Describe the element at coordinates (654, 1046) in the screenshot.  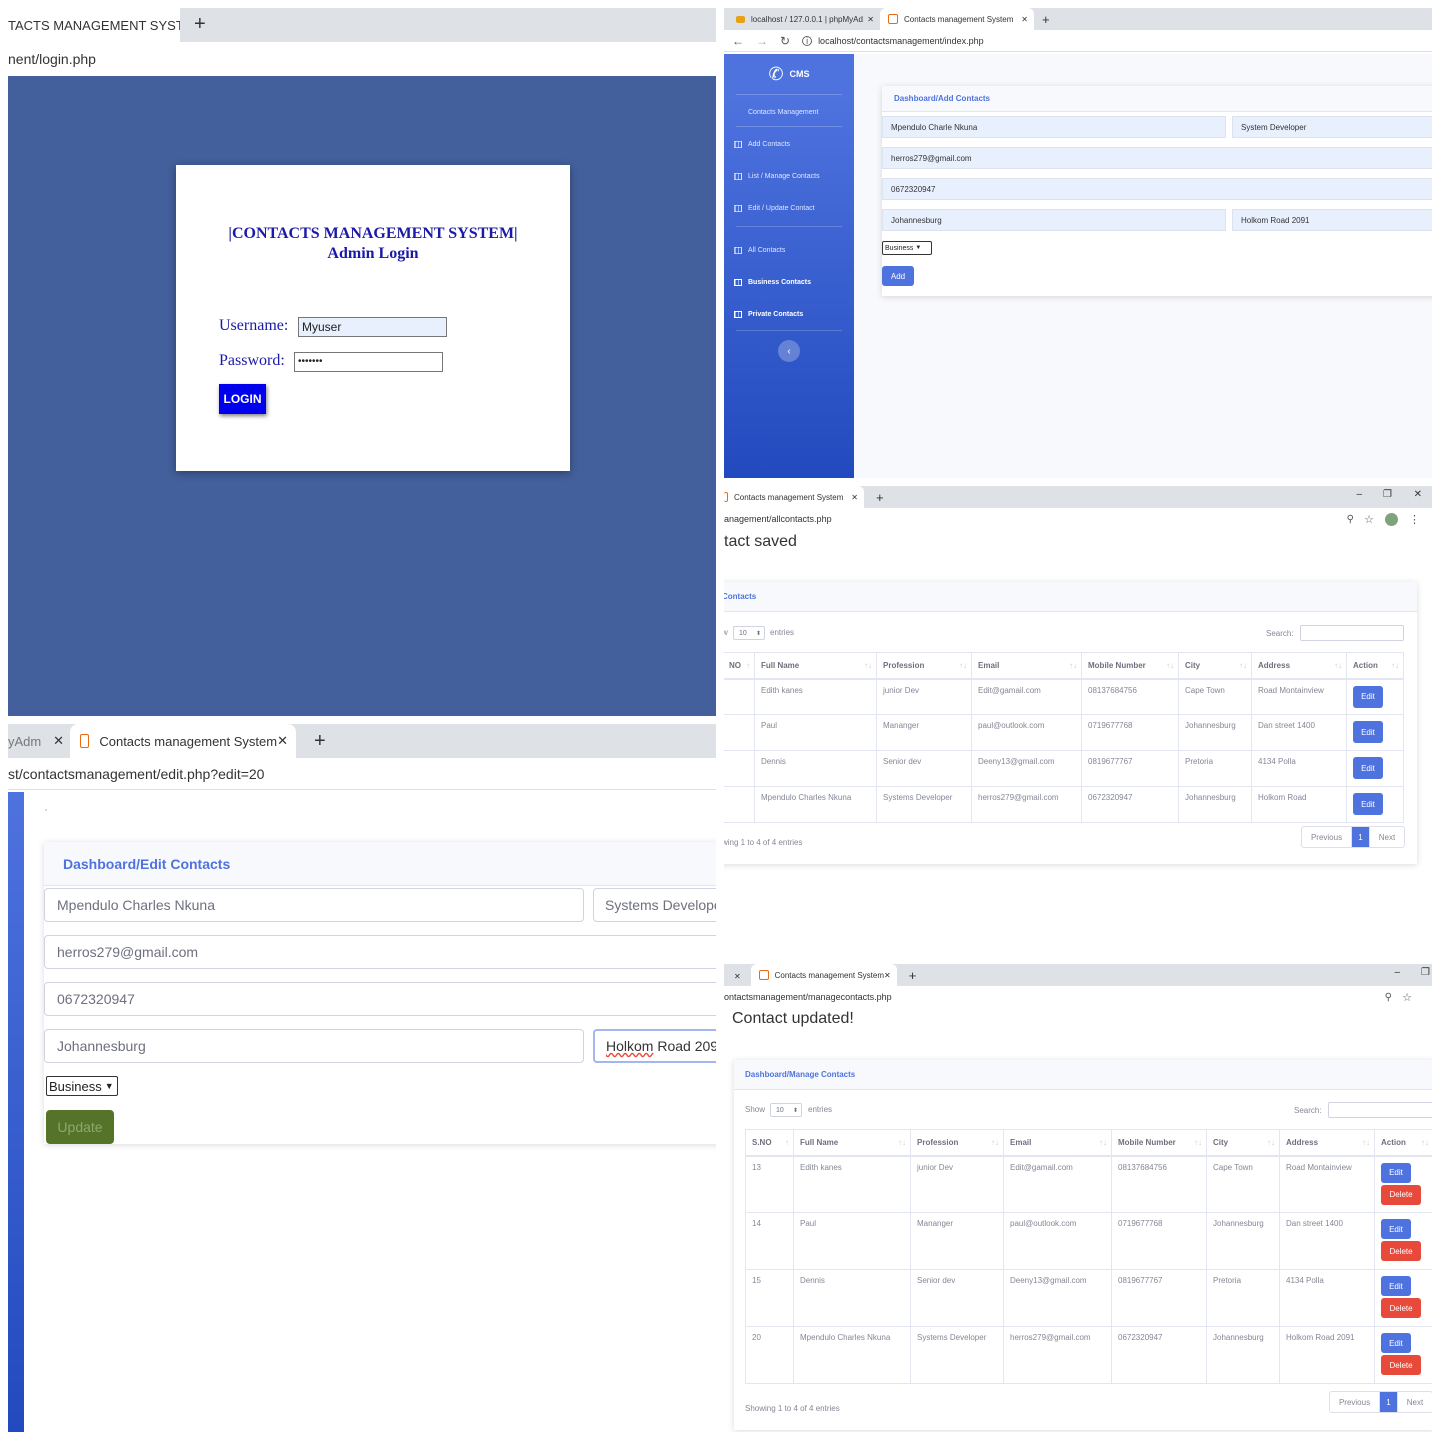
I see `address-input: Holkom Road 209` at that location.